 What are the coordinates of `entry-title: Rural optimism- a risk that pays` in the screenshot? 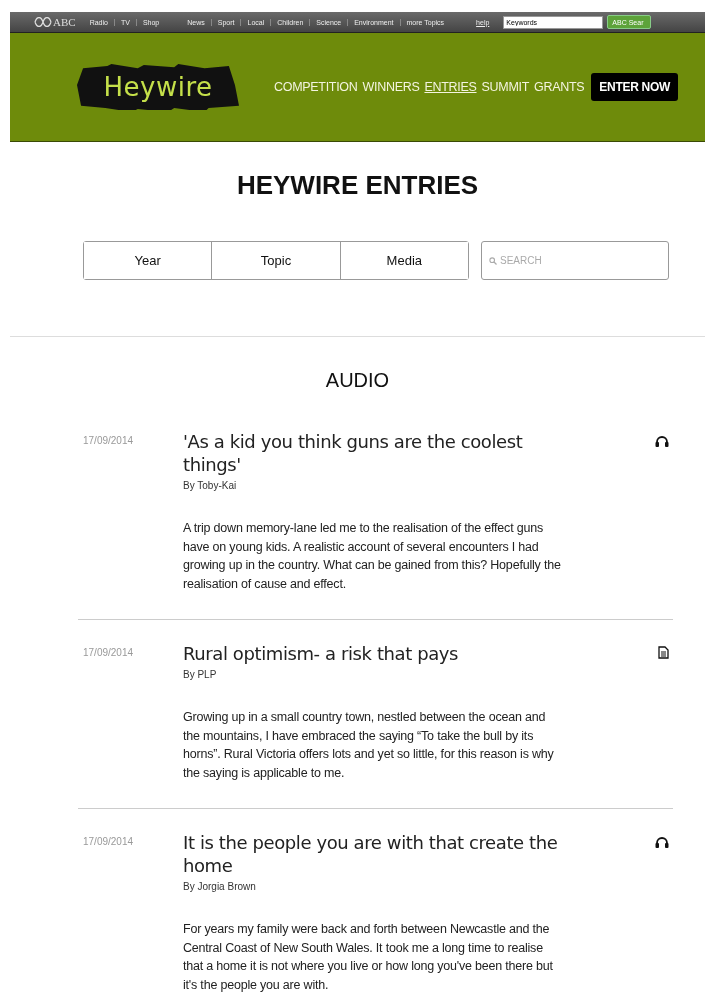 It's located at (321, 653).